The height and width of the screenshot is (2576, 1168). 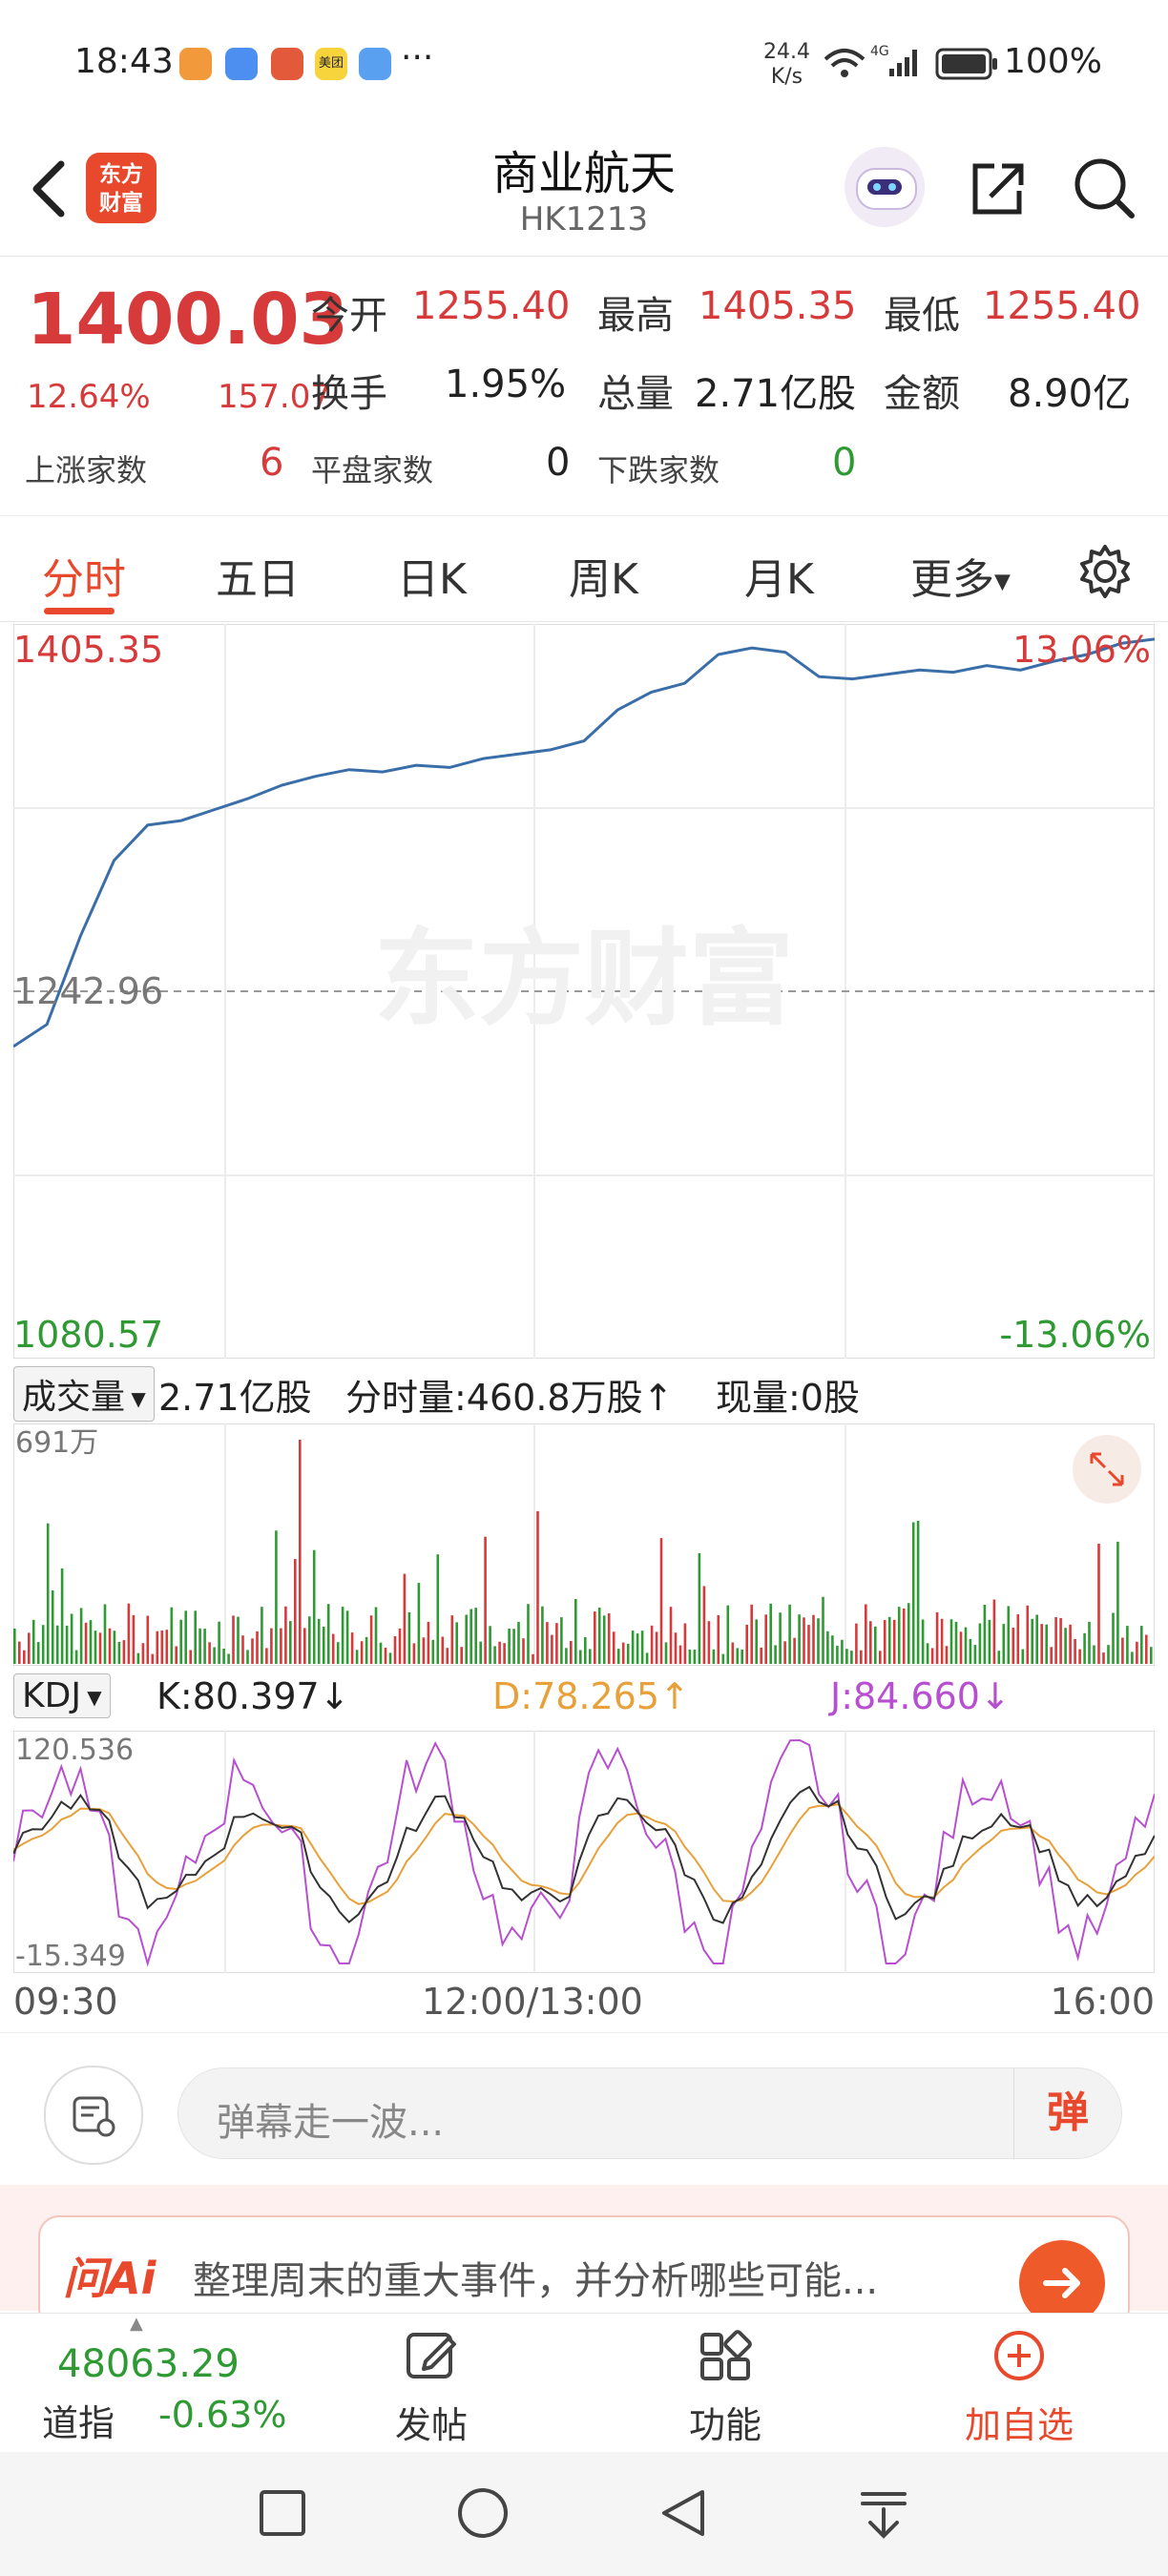 I want to click on turnover-value: 1.95%, so click(x=506, y=384).